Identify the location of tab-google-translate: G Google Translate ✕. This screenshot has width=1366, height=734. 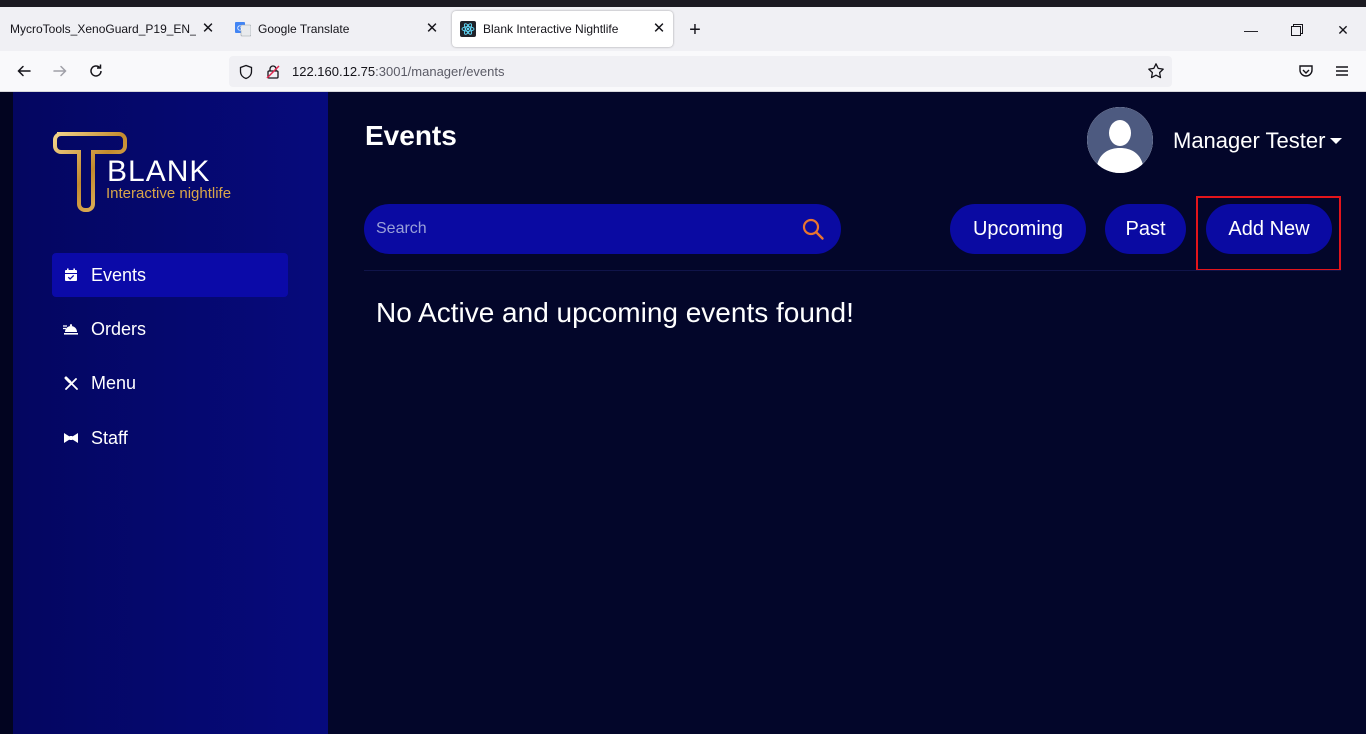
(337, 29).